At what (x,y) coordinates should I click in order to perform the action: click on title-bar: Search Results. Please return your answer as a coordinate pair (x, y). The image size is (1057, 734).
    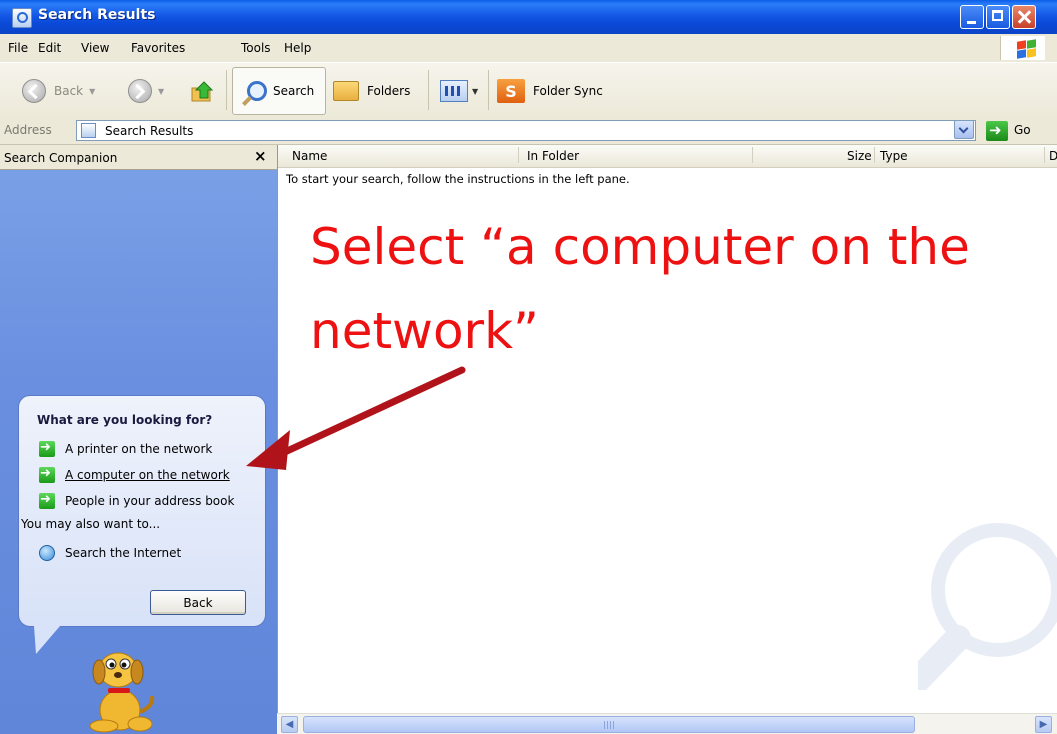
    Looking at the image, I should click on (528, 17).